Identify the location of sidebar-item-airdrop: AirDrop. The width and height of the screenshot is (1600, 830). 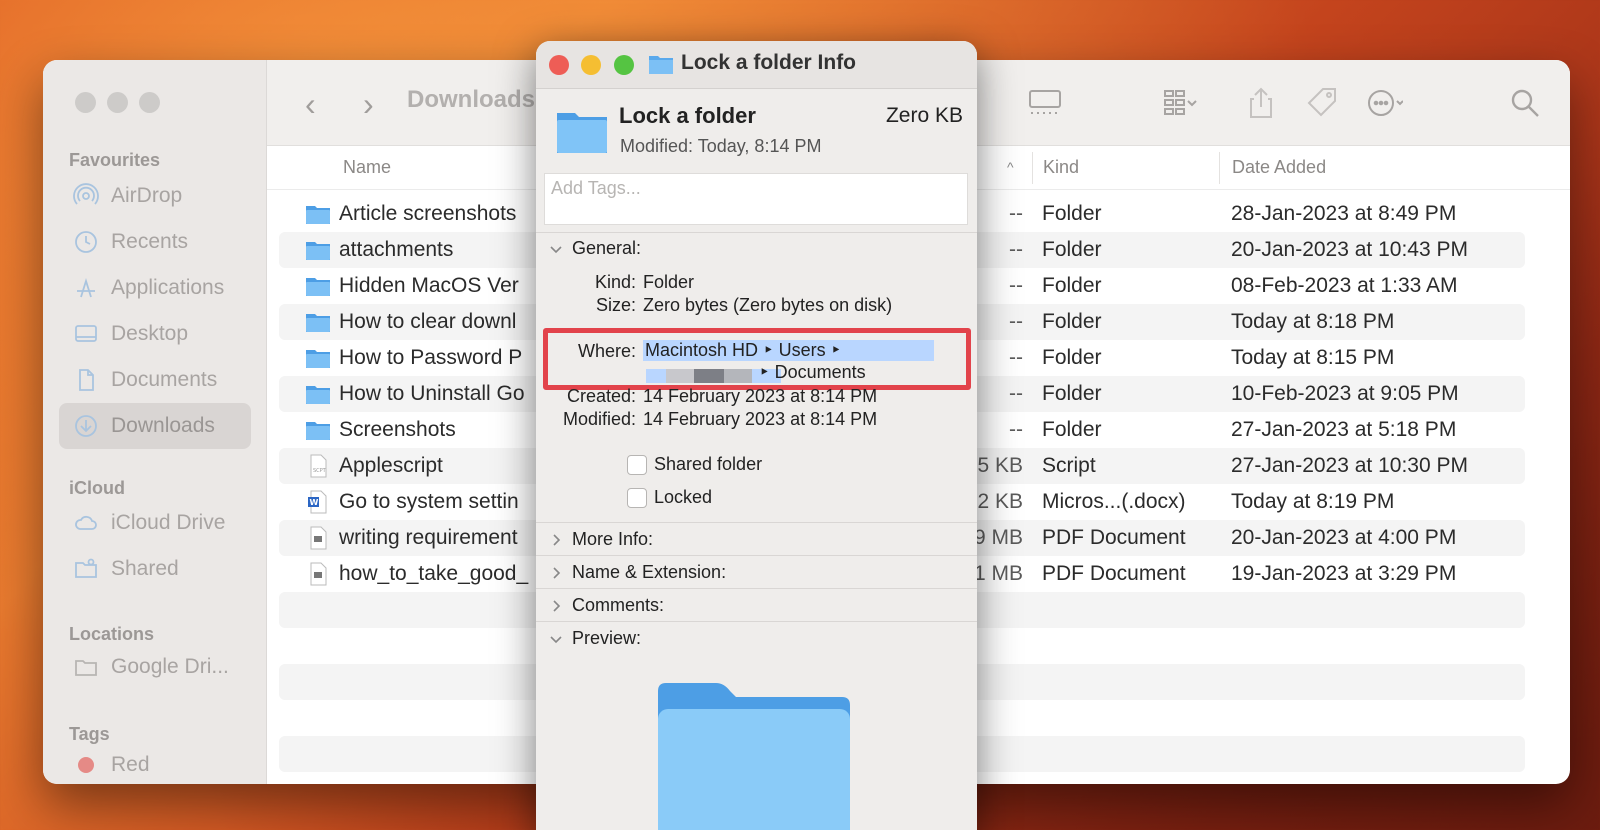
(155, 196).